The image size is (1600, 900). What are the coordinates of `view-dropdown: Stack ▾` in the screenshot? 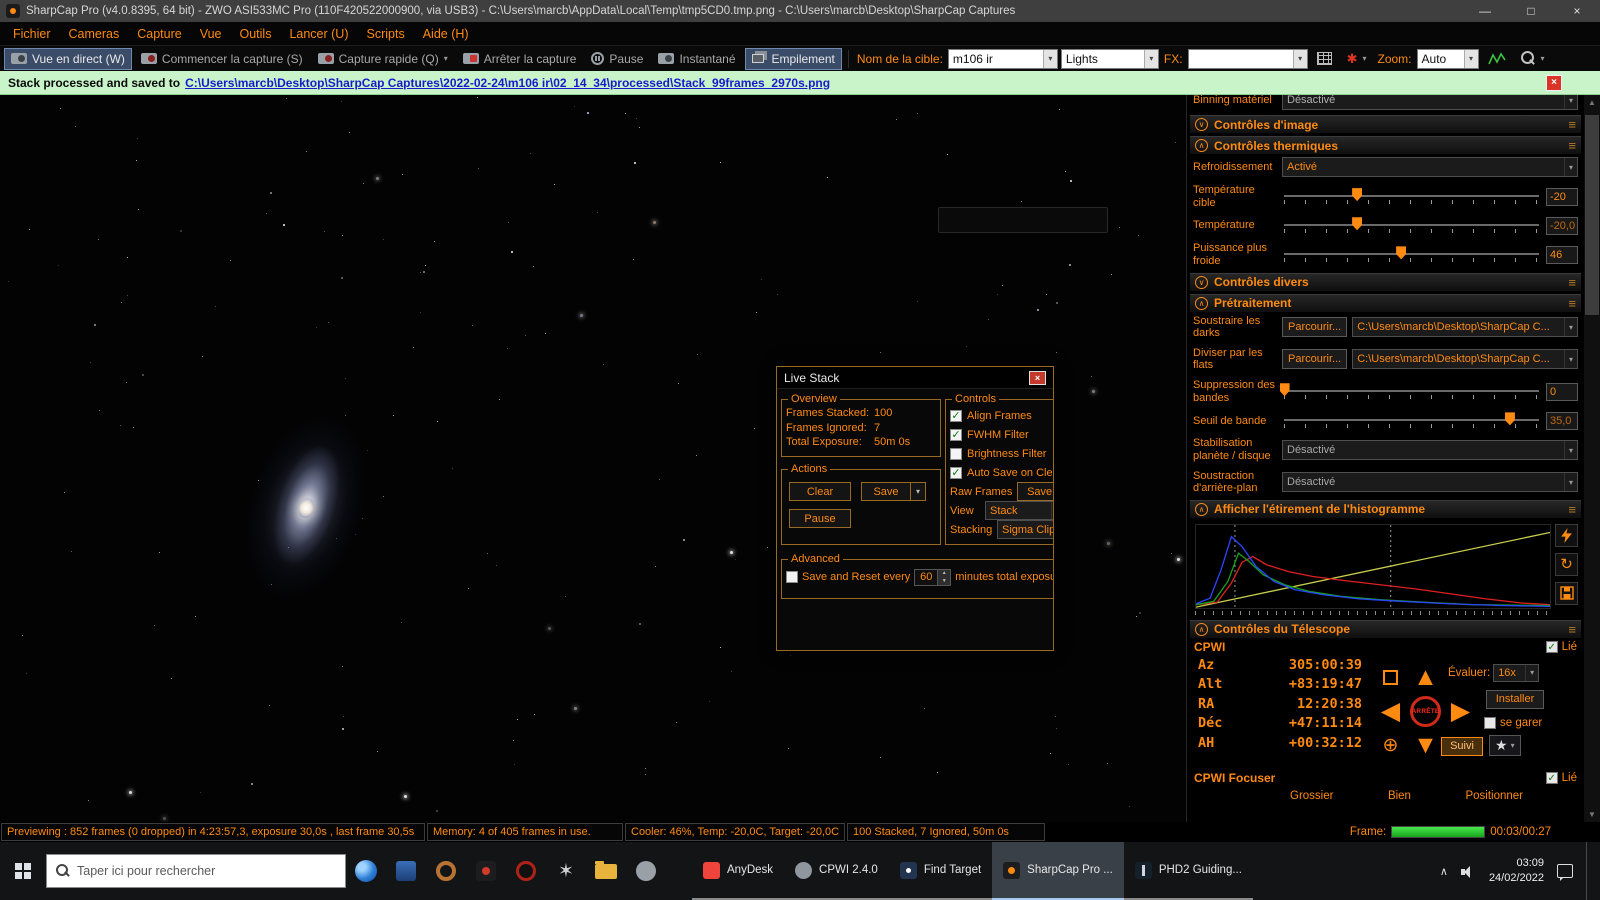 It's located at (1019, 510).